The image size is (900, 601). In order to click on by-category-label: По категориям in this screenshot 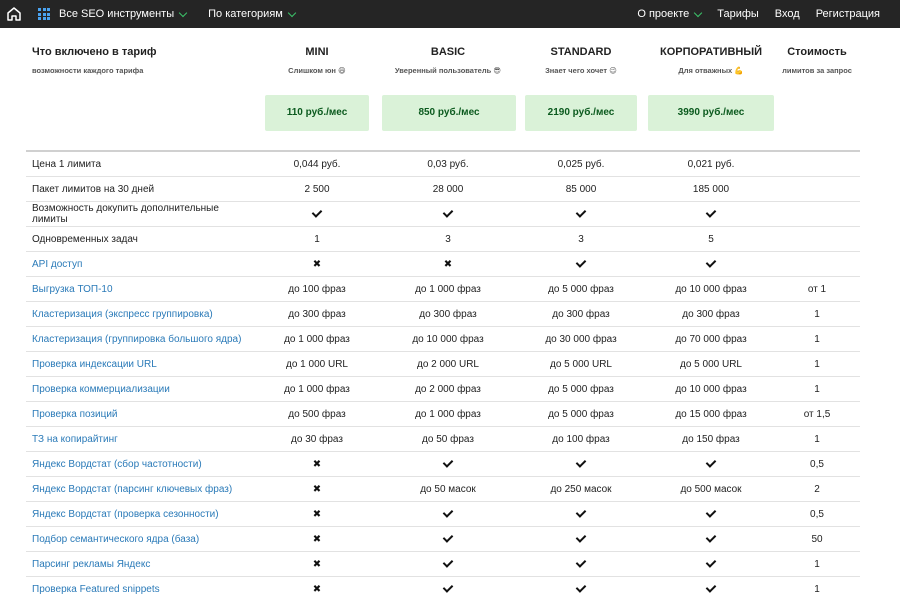, I will do `click(245, 14)`.